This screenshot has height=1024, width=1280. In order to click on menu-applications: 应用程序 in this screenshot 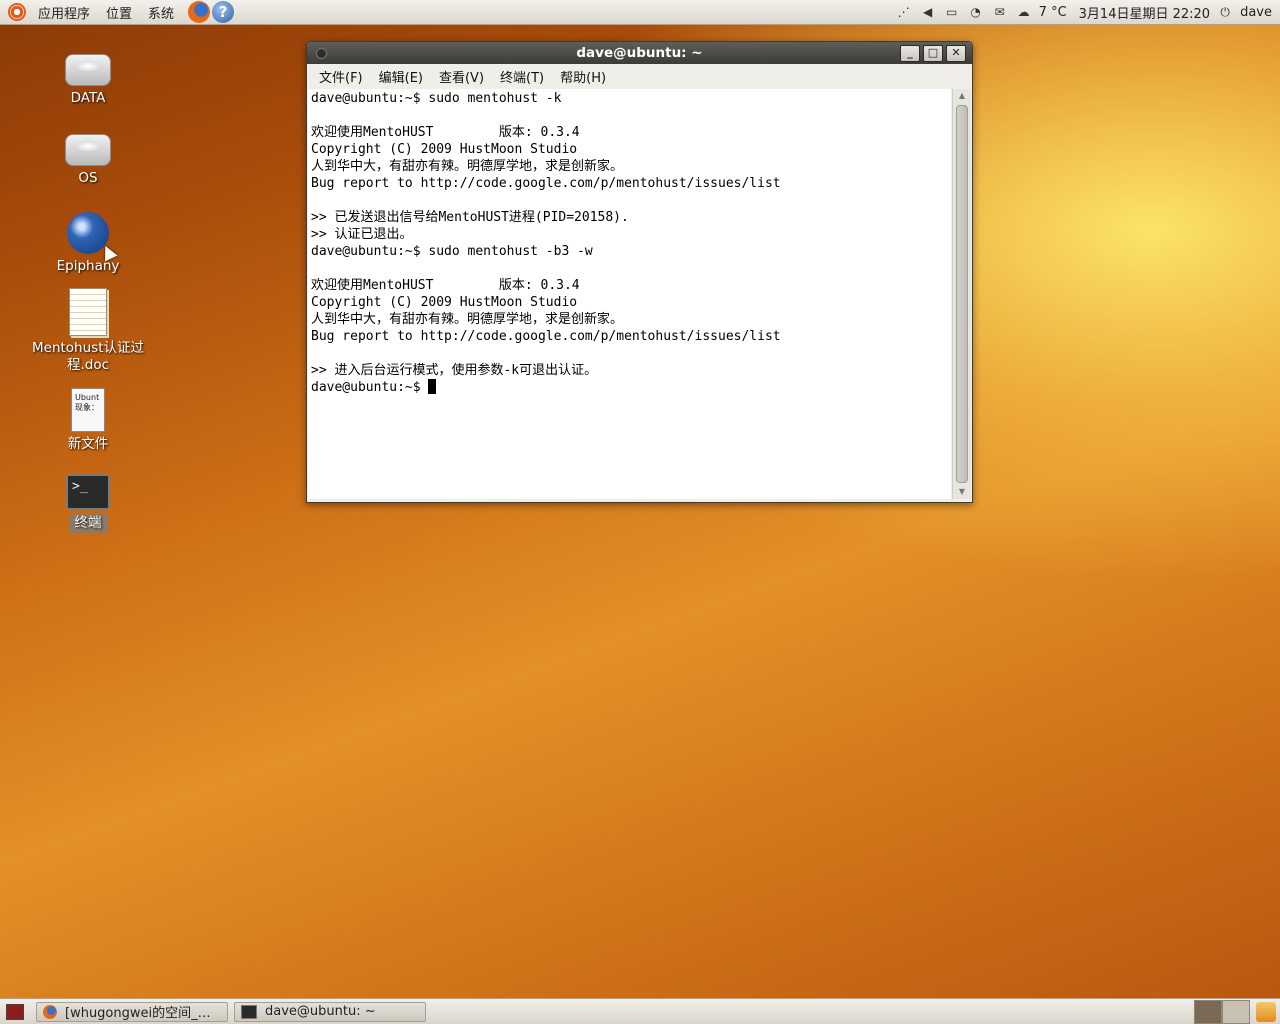, I will do `click(64, 12)`.